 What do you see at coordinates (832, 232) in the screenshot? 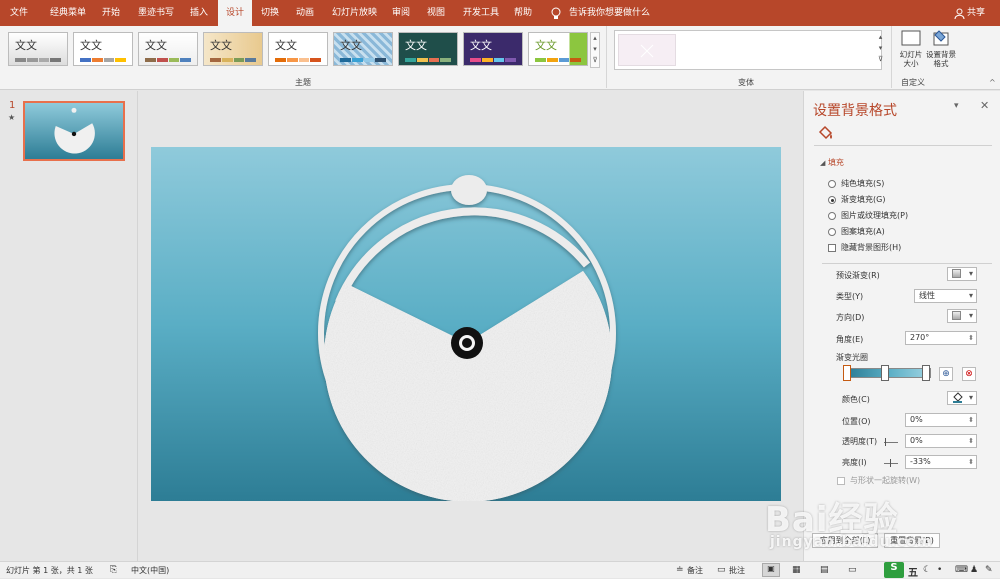
I see `pattern-fill-radio` at bounding box center [832, 232].